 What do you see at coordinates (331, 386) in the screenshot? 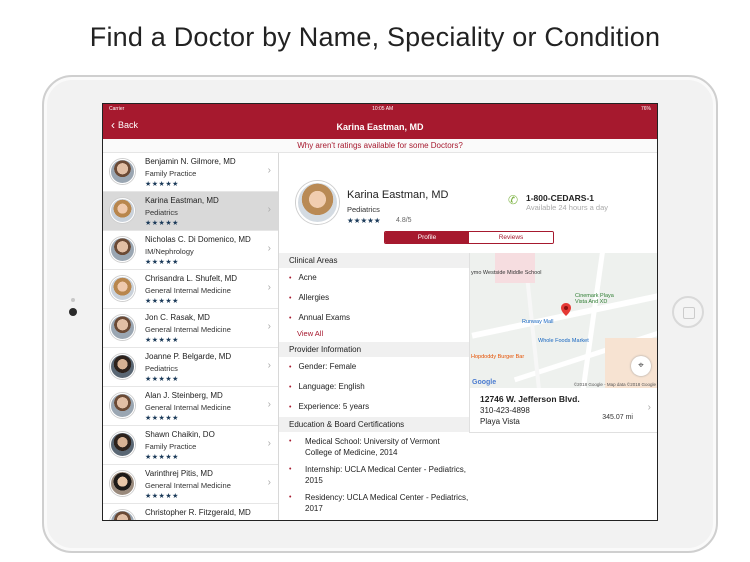
I see `provider-language: Language: English` at bounding box center [331, 386].